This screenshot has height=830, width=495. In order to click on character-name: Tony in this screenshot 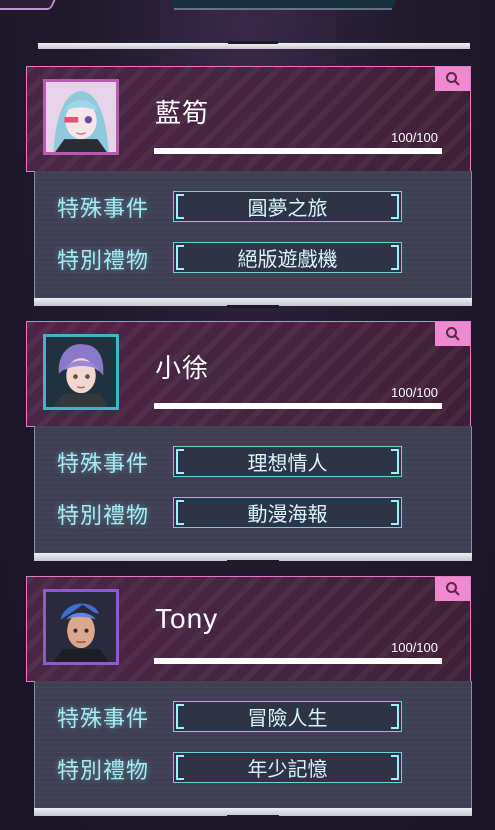, I will do `click(187, 618)`.